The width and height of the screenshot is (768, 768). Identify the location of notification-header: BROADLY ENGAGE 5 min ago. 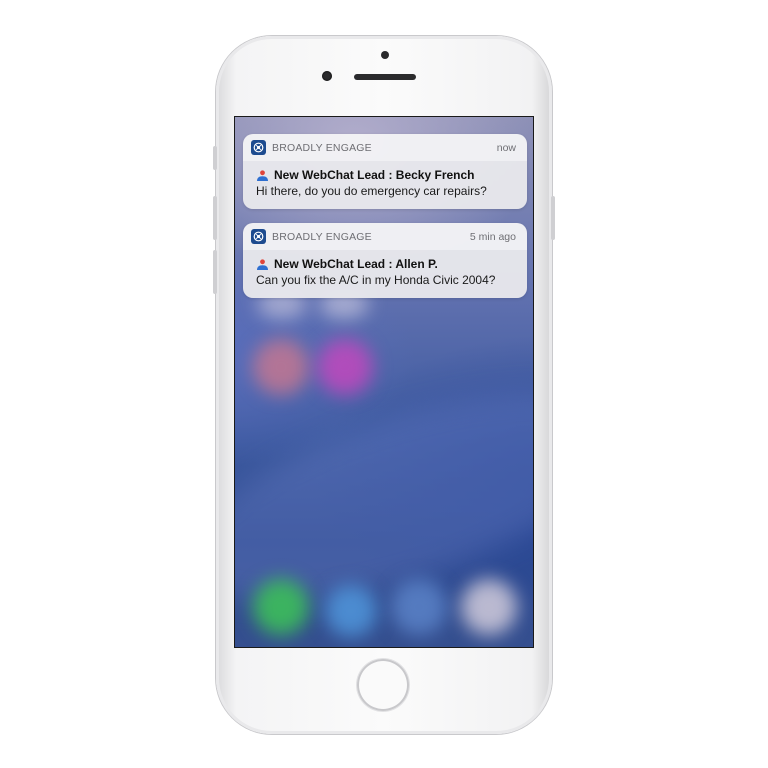
(385, 236).